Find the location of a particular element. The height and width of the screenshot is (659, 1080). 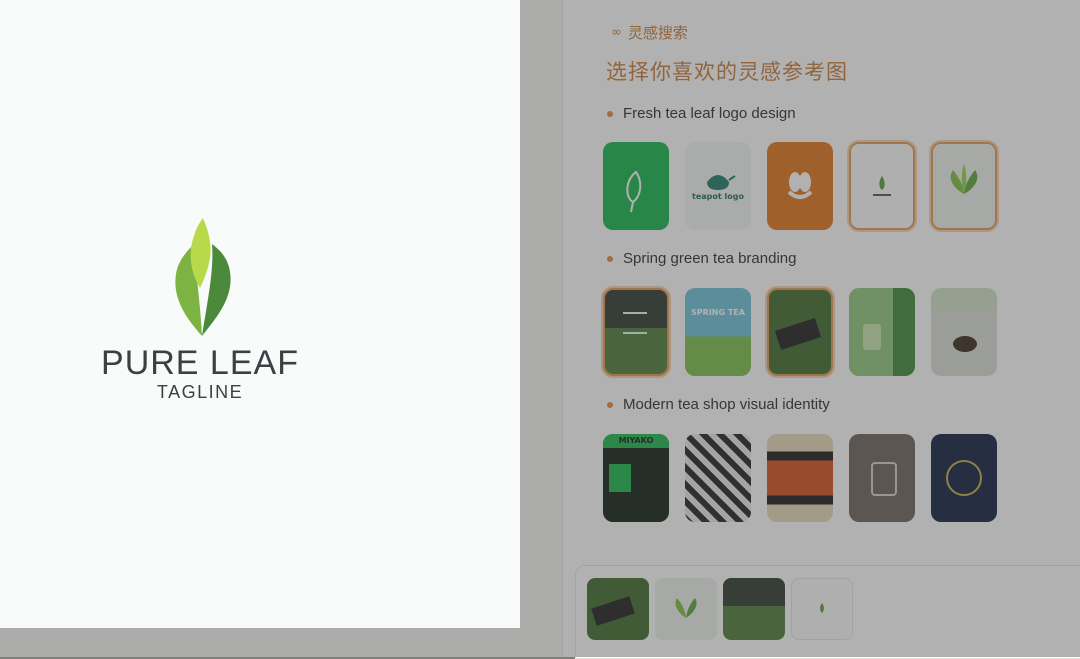

brand-name: PURE LEAF is located at coordinates (200, 363).